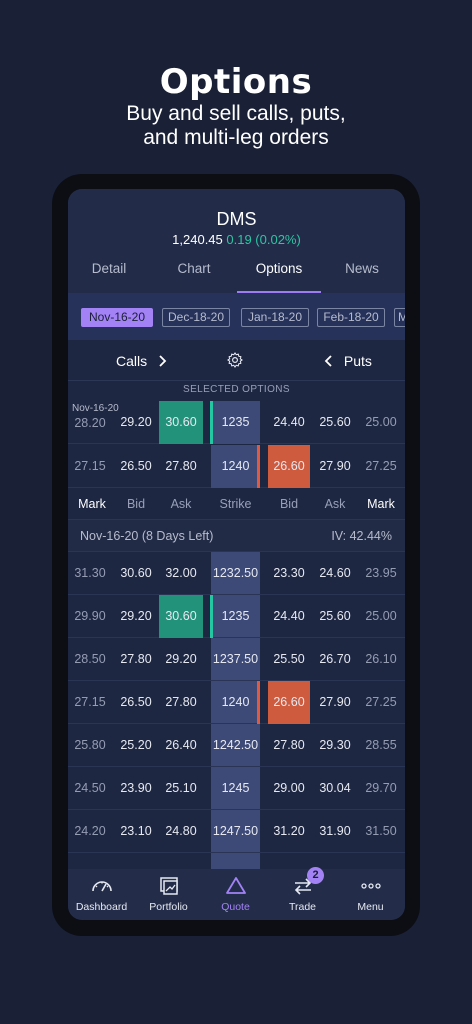  Describe the element at coordinates (275, 317) in the screenshot. I see `expiry-chip: Jan-18-20` at that location.